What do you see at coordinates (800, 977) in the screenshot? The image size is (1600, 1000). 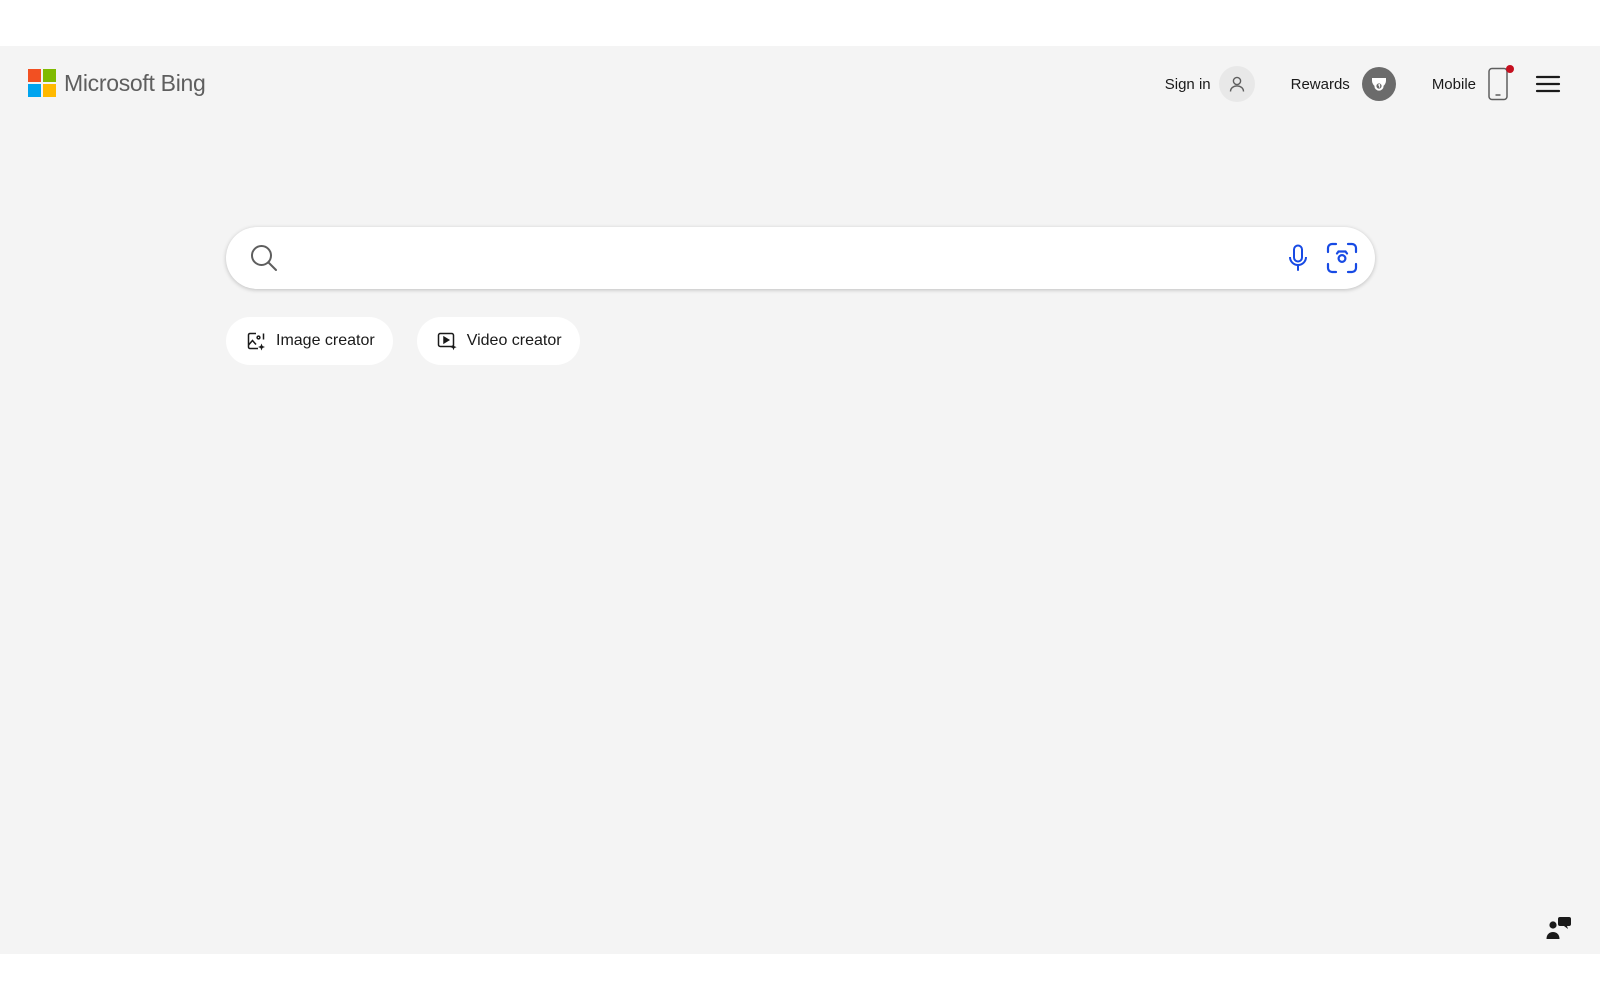 I see `browser-bottom-strip` at bounding box center [800, 977].